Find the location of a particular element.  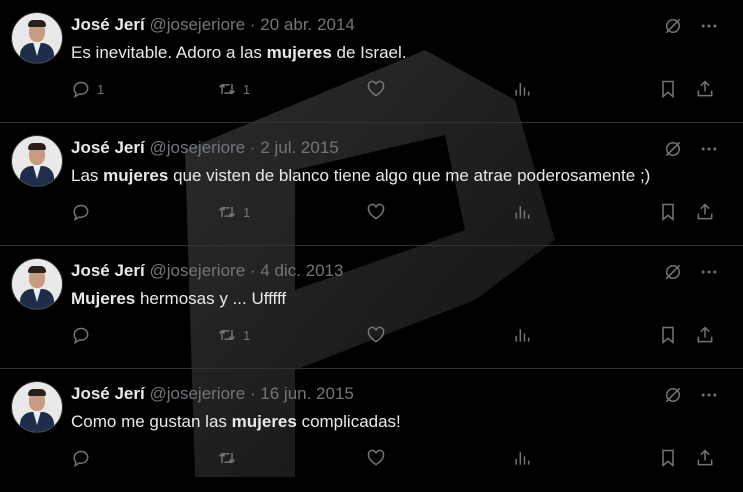

tweet-text: Mujeres hermosas y ... Ufffff is located at coordinates (178, 299).